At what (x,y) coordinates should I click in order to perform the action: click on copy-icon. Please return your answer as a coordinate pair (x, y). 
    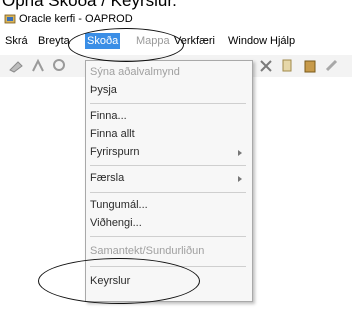
    Looking at the image, I should click on (288, 66).